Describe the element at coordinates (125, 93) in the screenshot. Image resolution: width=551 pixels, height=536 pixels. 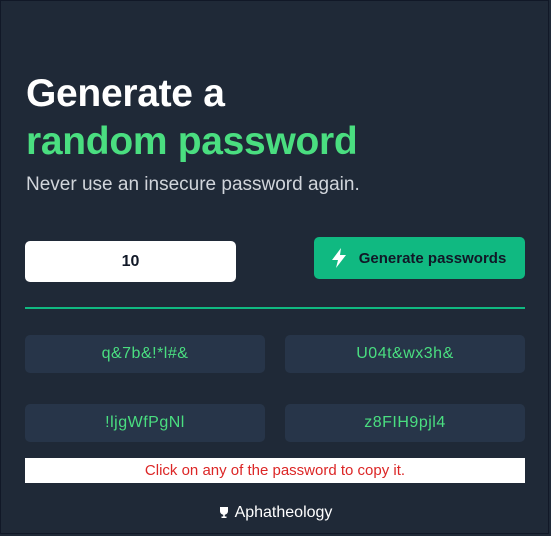
I see `title-line-1: Generate a` at that location.